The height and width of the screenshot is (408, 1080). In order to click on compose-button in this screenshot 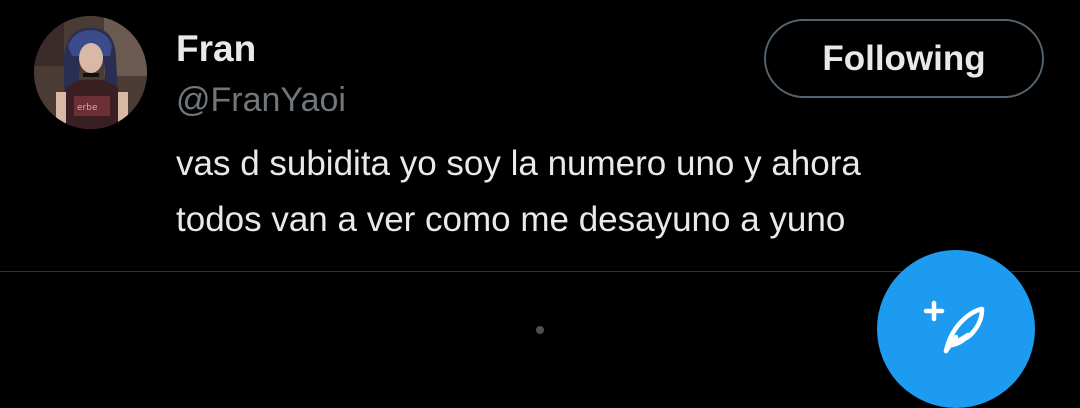, I will do `click(956, 329)`.